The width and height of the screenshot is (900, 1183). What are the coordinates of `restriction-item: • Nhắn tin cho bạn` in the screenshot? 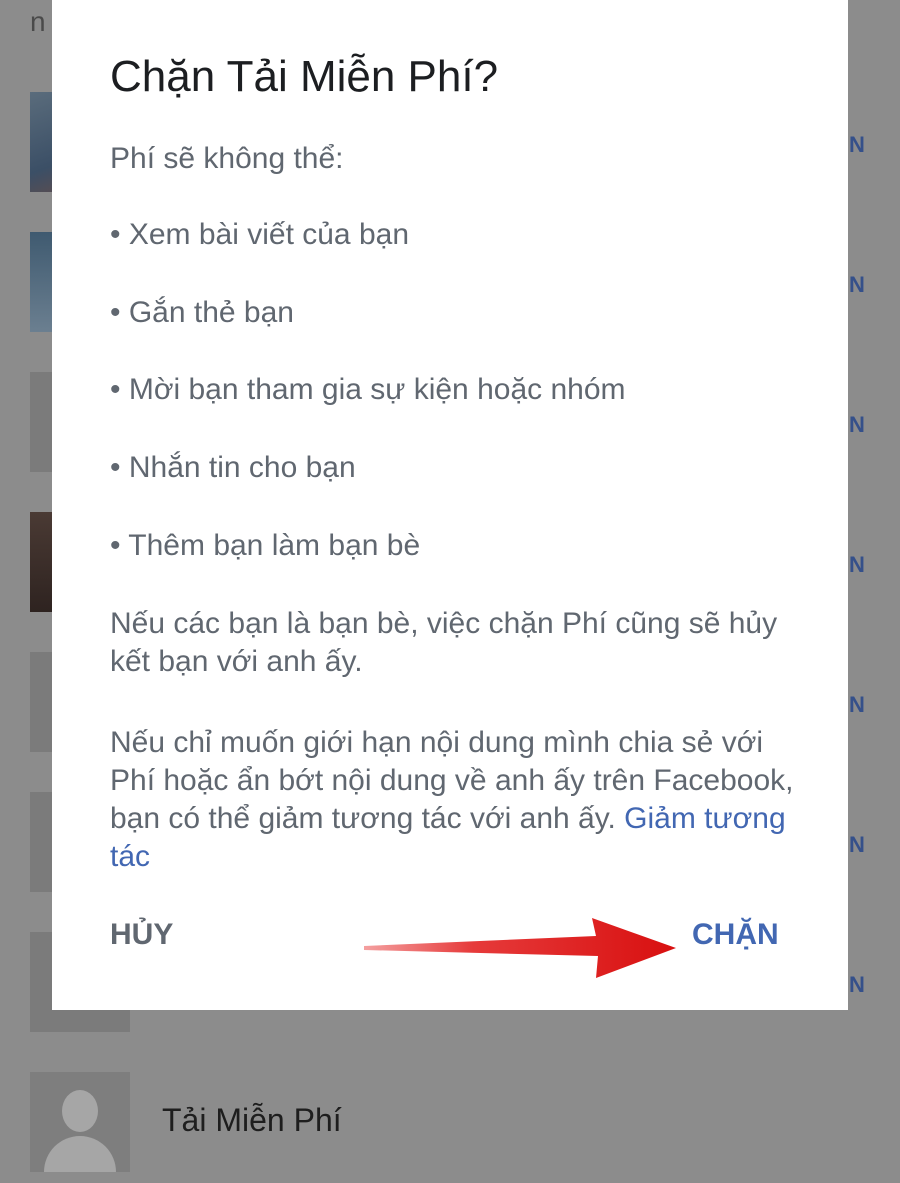 It's located at (233, 467).